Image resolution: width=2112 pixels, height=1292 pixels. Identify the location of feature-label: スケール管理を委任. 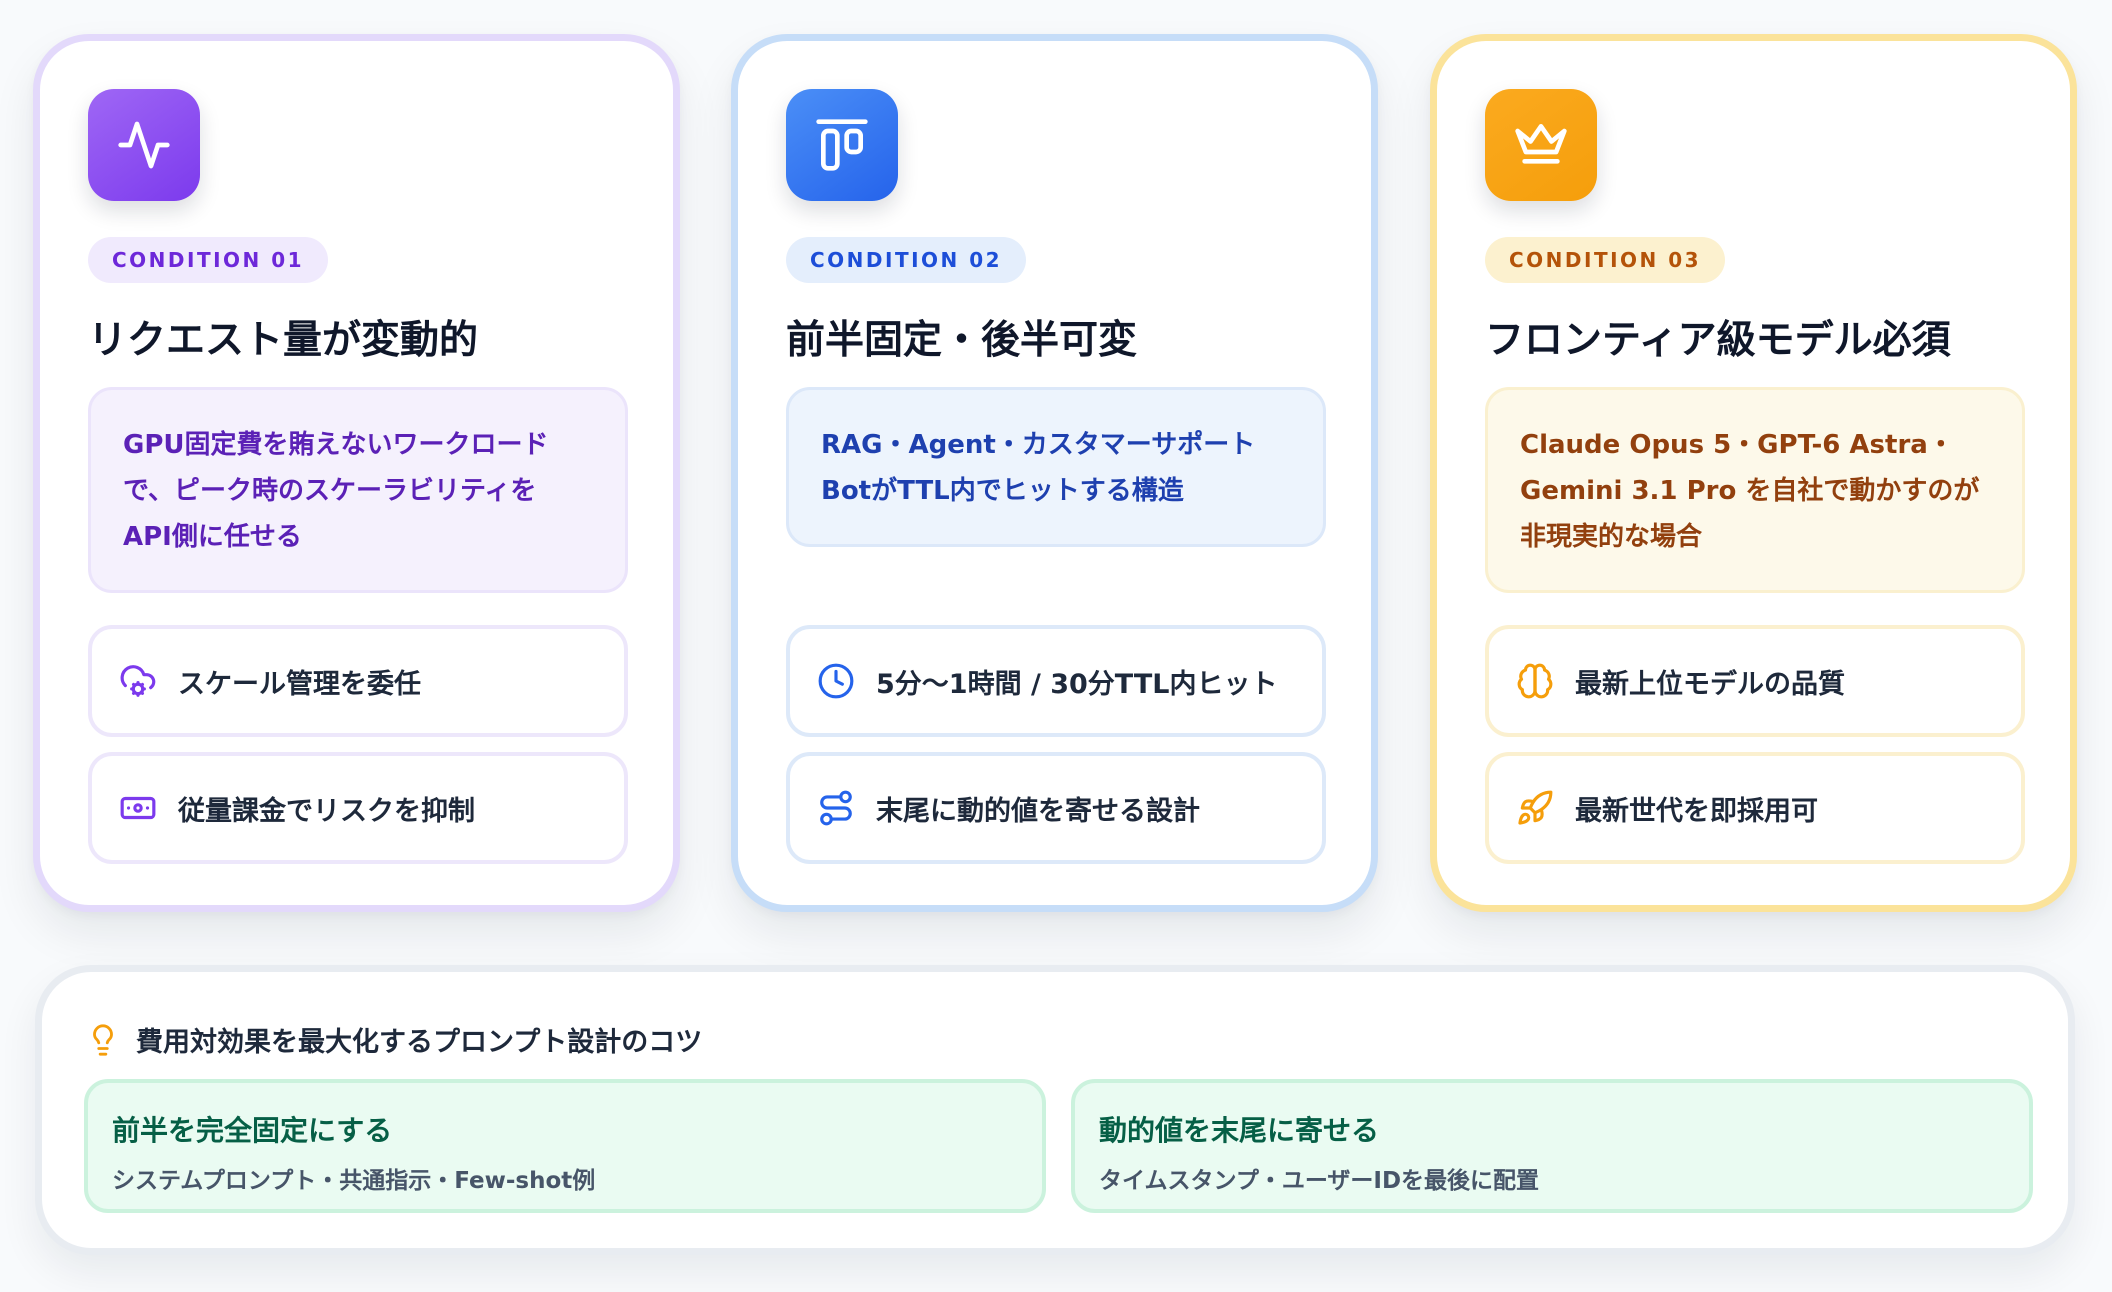
(299, 684).